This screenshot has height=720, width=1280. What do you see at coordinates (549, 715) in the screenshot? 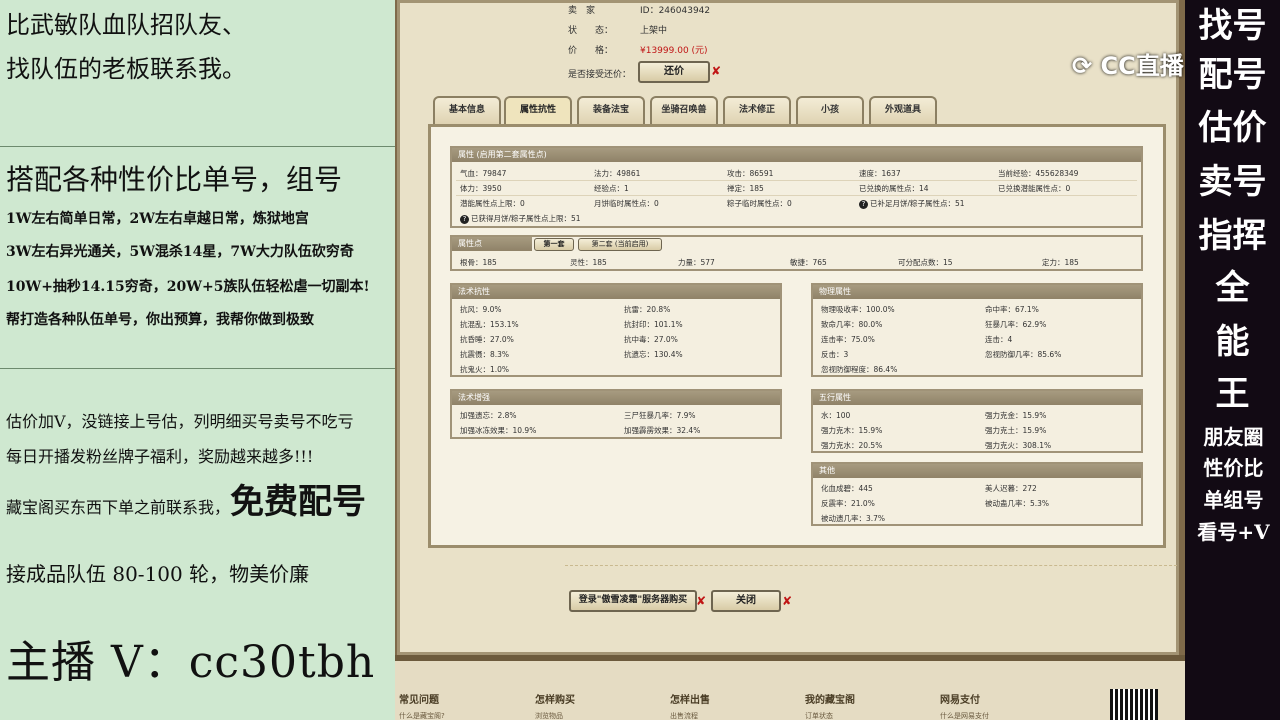
I see `footer-link: 浏览物品` at bounding box center [549, 715].